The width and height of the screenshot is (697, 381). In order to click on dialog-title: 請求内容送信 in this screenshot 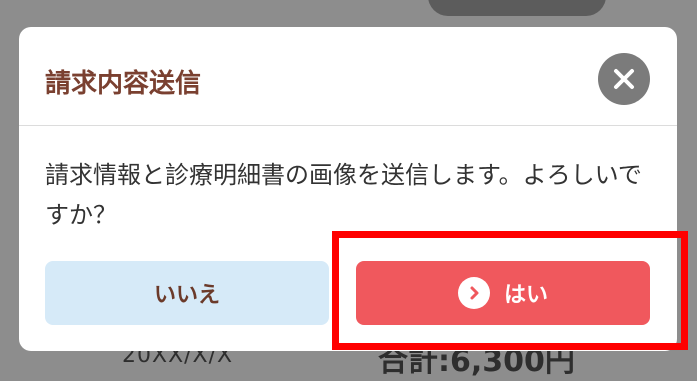, I will do `click(123, 84)`.